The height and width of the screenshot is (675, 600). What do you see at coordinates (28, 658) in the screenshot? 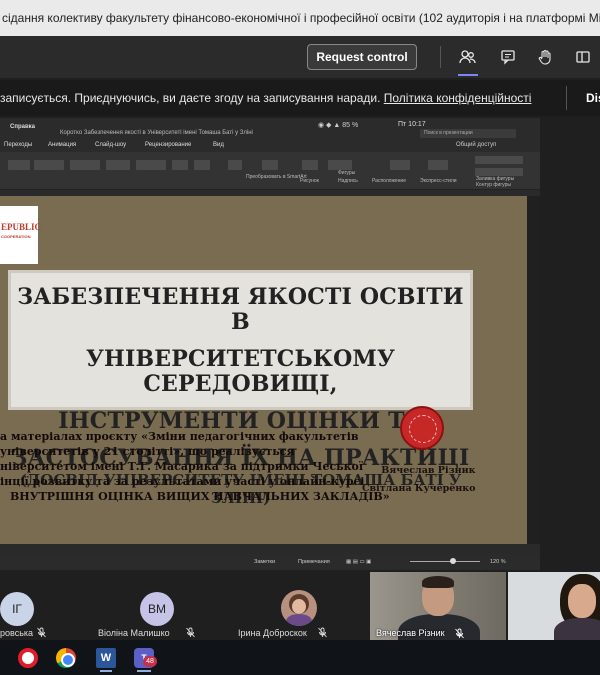
I see `opera-icon` at bounding box center [28, 658].